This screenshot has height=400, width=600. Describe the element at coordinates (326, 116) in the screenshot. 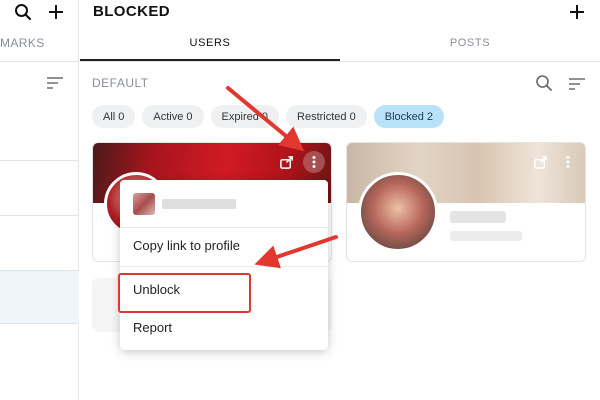

I see `chip-restricted: Restricted 0` at that location.